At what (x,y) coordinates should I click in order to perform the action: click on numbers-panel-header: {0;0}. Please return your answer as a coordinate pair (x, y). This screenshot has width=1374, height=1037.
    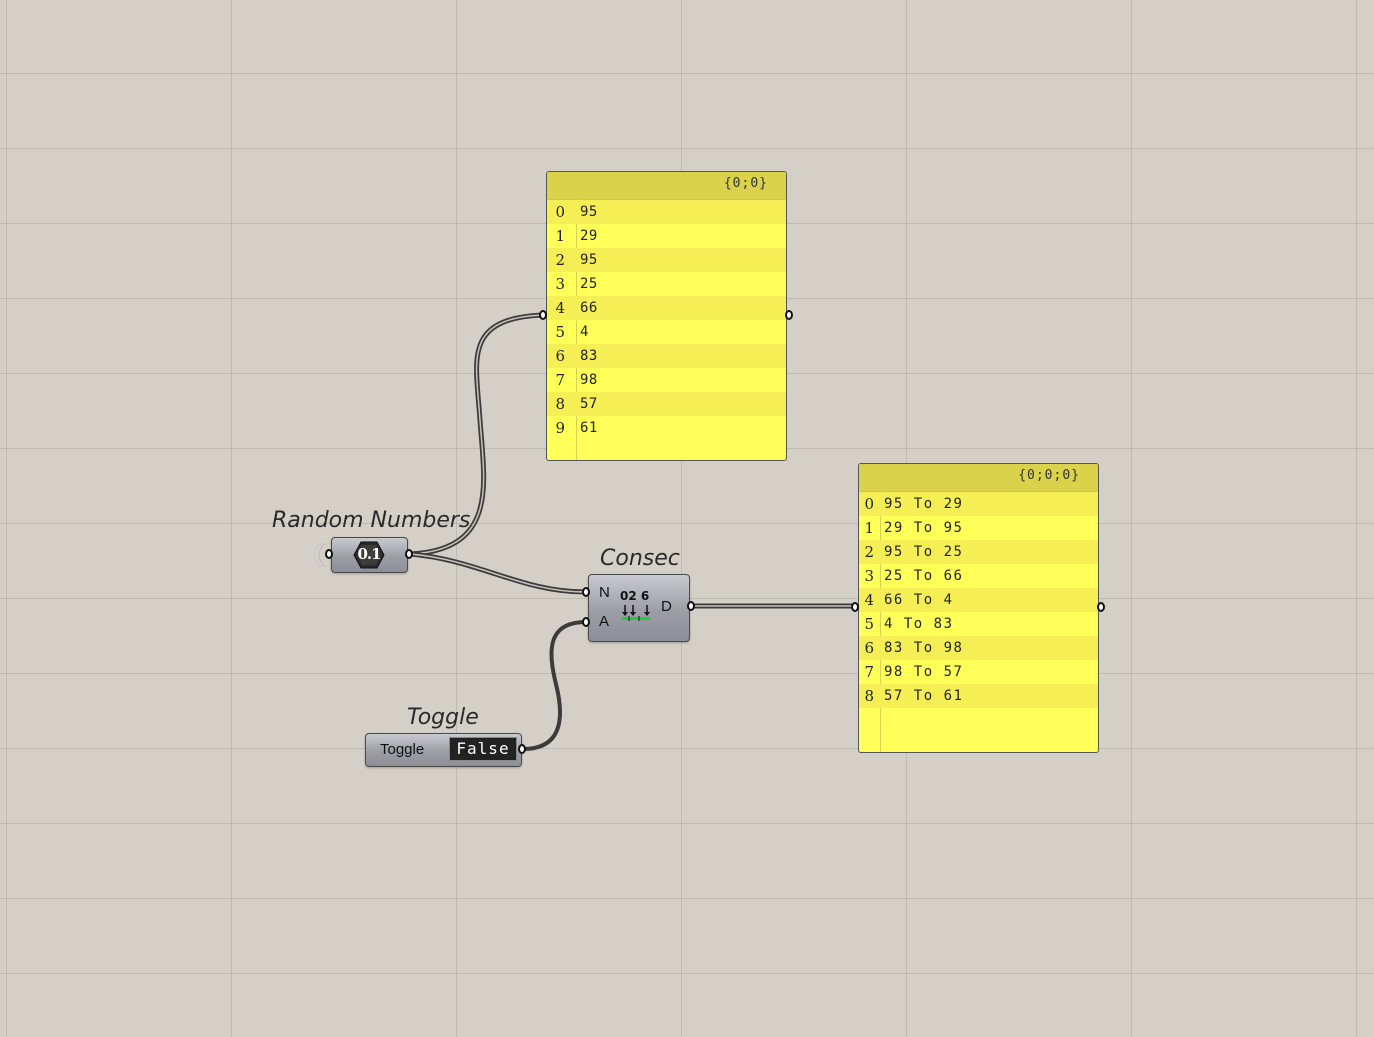
    Looking at the image, I should click on (666, 186).